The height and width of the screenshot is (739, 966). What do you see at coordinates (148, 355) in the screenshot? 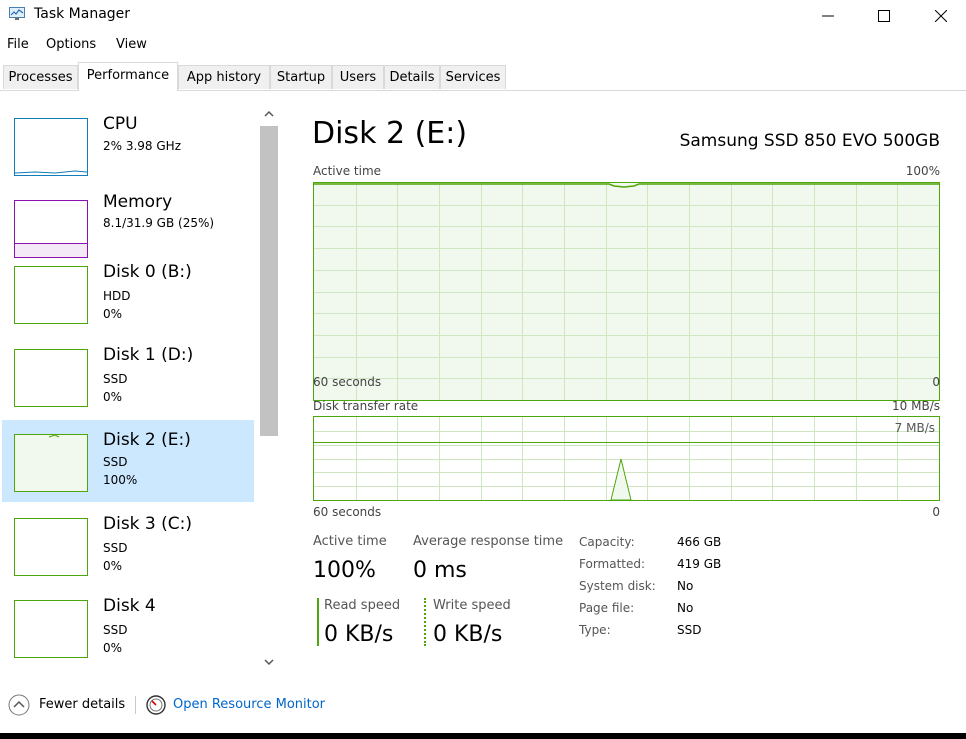
I see `sidebar-item-name: Disk 1 (D:)` at bounding box center [148, 355].